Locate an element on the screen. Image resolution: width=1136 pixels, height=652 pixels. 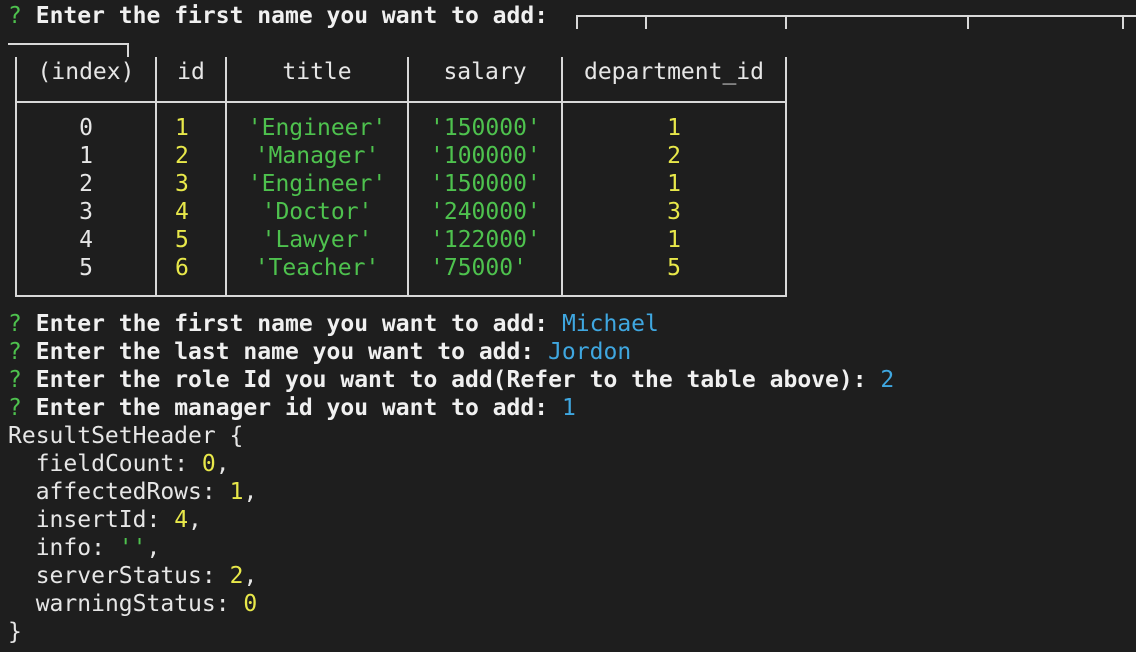
cell-index: 0 is located at coordinates (86, 128).